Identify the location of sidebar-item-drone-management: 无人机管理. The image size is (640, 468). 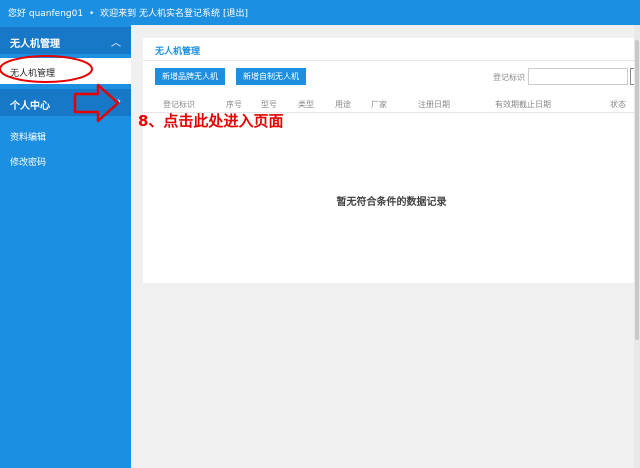
(65, 71).